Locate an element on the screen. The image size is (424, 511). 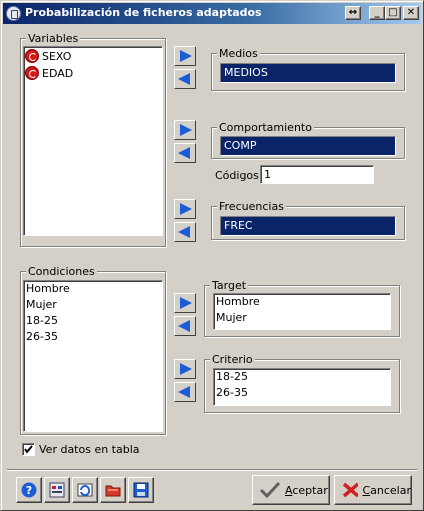
frecuencias-field: FREC is located at coordinates (308, 226).